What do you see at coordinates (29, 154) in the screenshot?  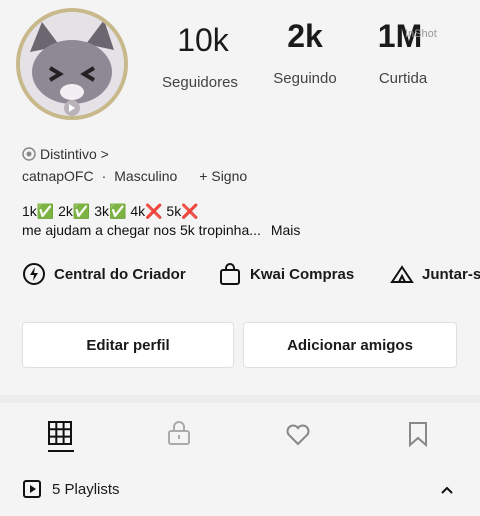 I see `badge-icon` at bounding box center [29, 154].